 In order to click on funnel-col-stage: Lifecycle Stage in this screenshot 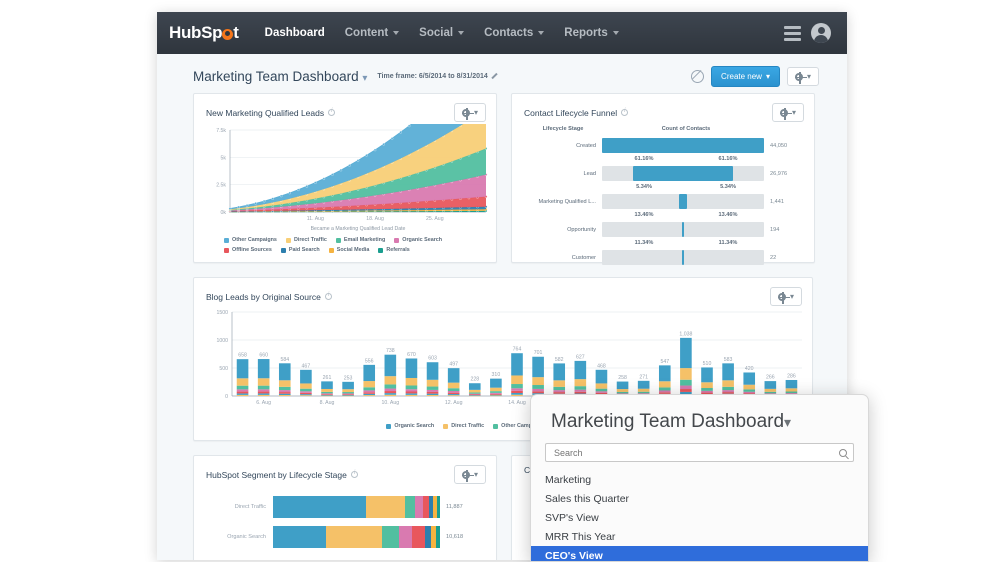, I will do `click(563, 129)`.